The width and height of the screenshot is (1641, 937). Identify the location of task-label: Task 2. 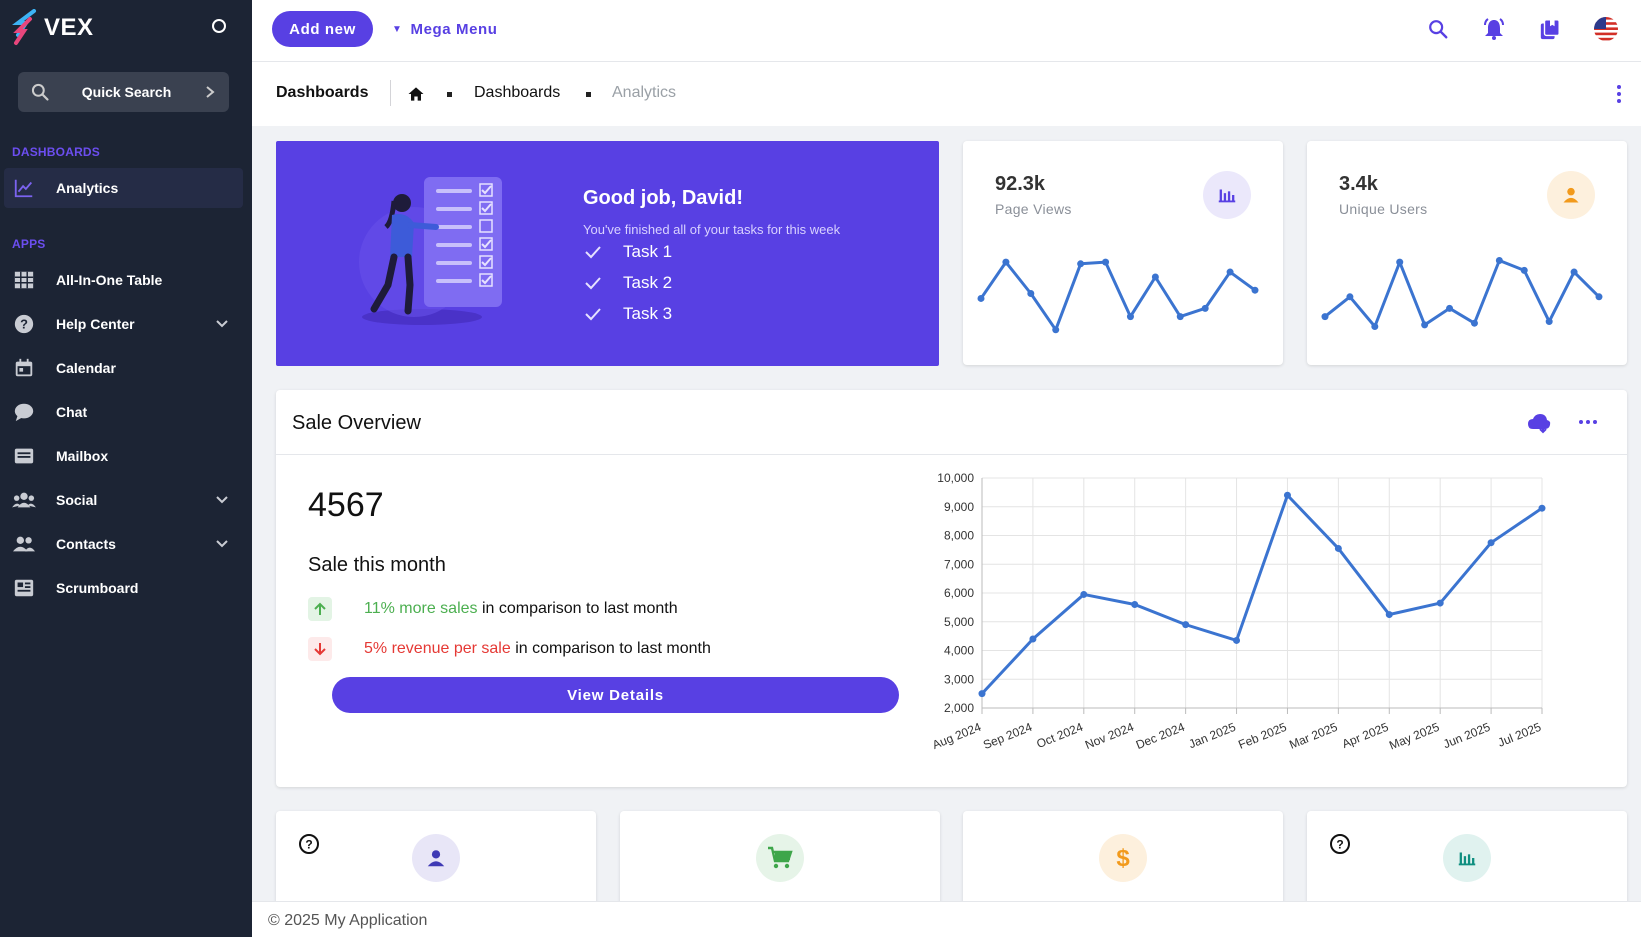
(648, 282).